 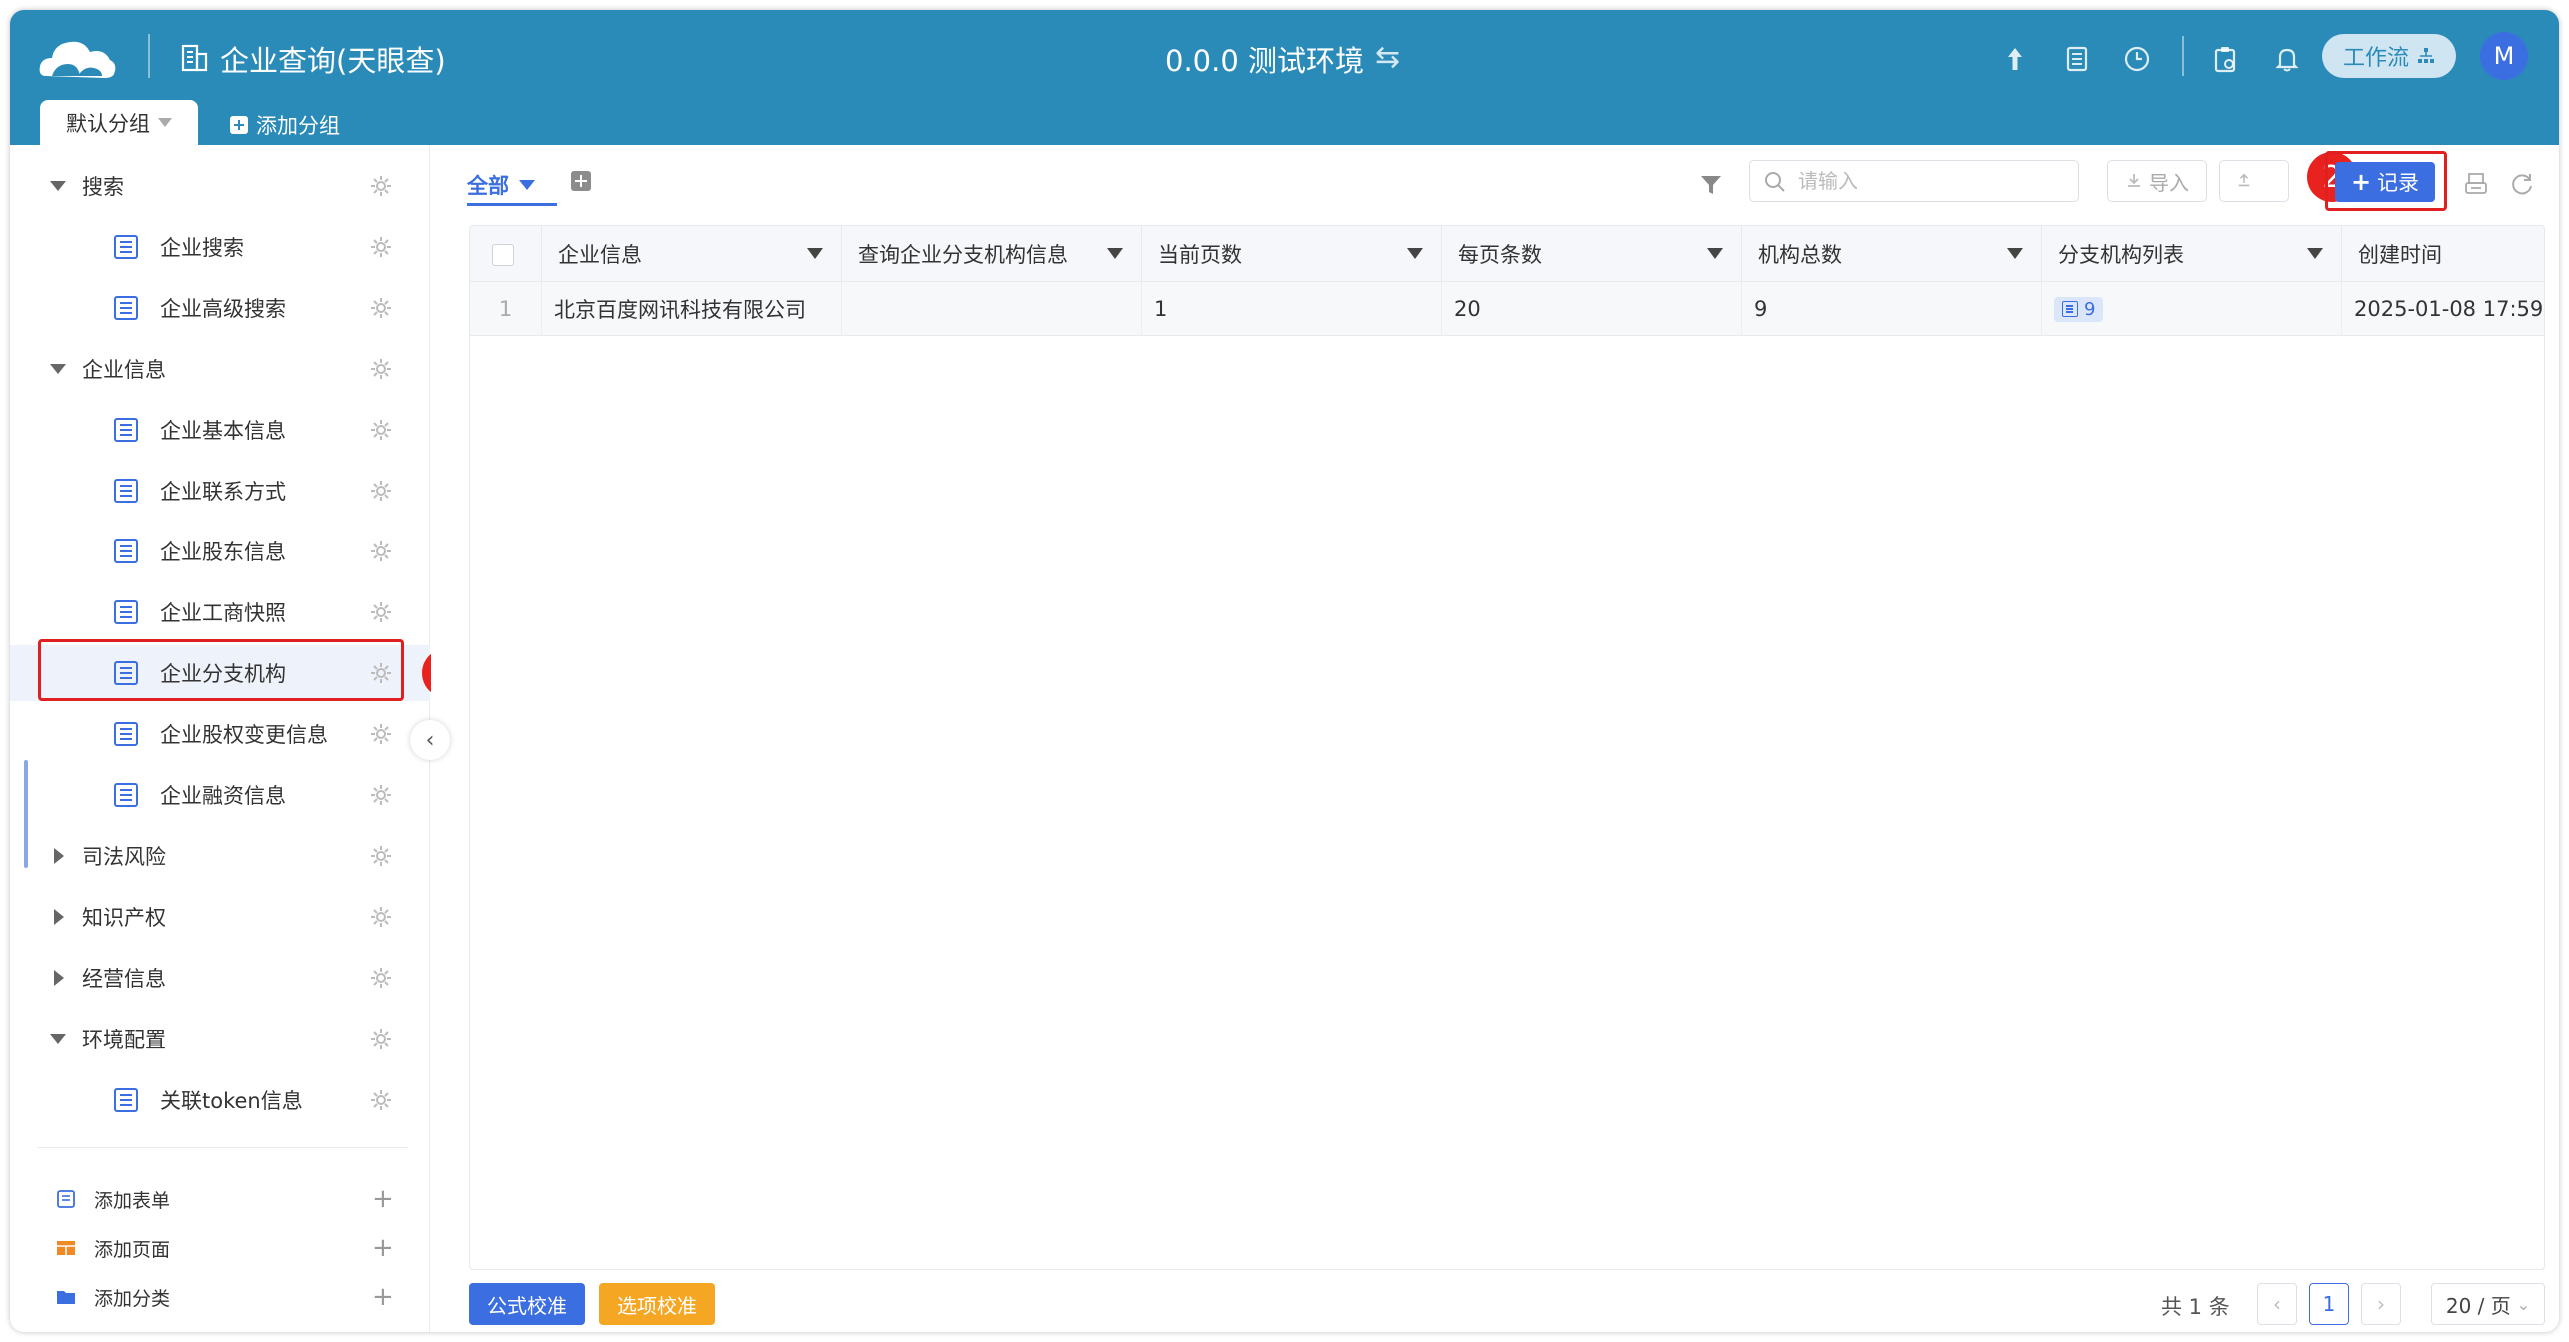 I want to click on sidebar-footer-action: 添加页面 +, so click(x=226, y=1248).